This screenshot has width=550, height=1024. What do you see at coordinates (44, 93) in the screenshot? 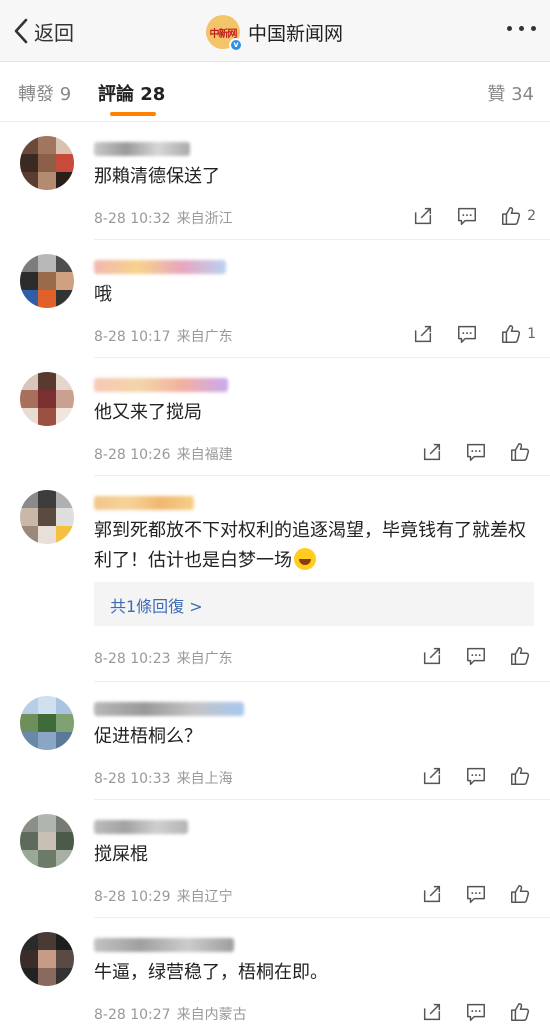
I see `tab-reposts: 轉發 9` at bounding box center [44, 93].